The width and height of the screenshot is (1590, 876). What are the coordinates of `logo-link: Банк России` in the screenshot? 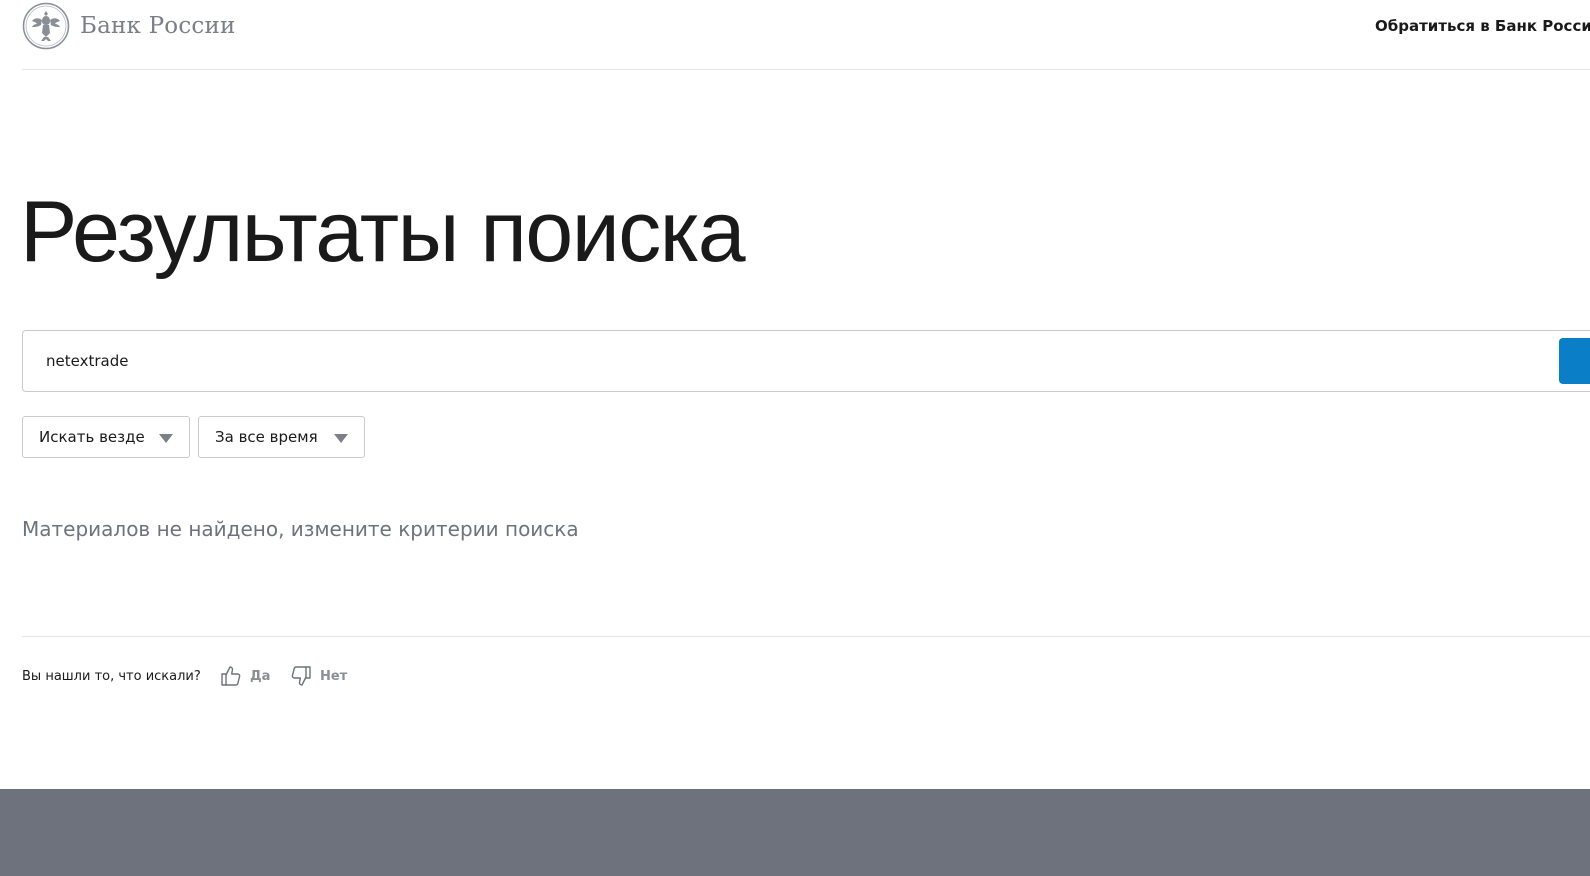 It's located at (129, 26).